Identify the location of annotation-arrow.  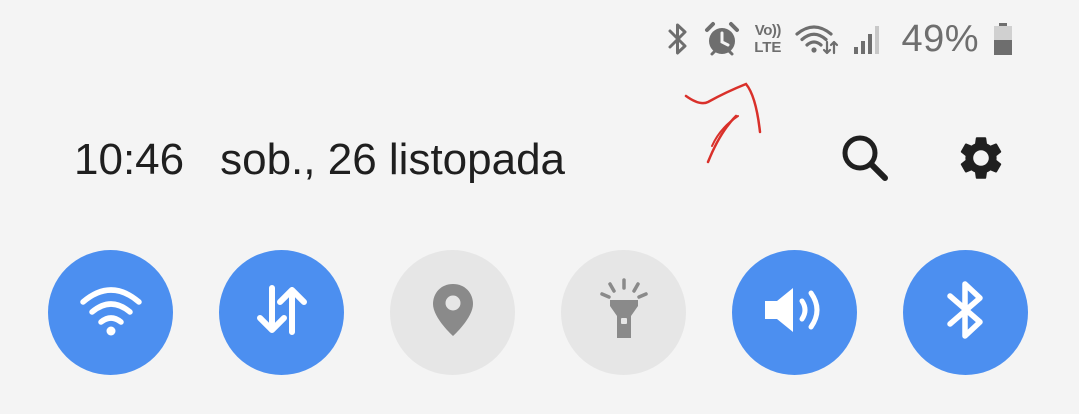
(726, 128).